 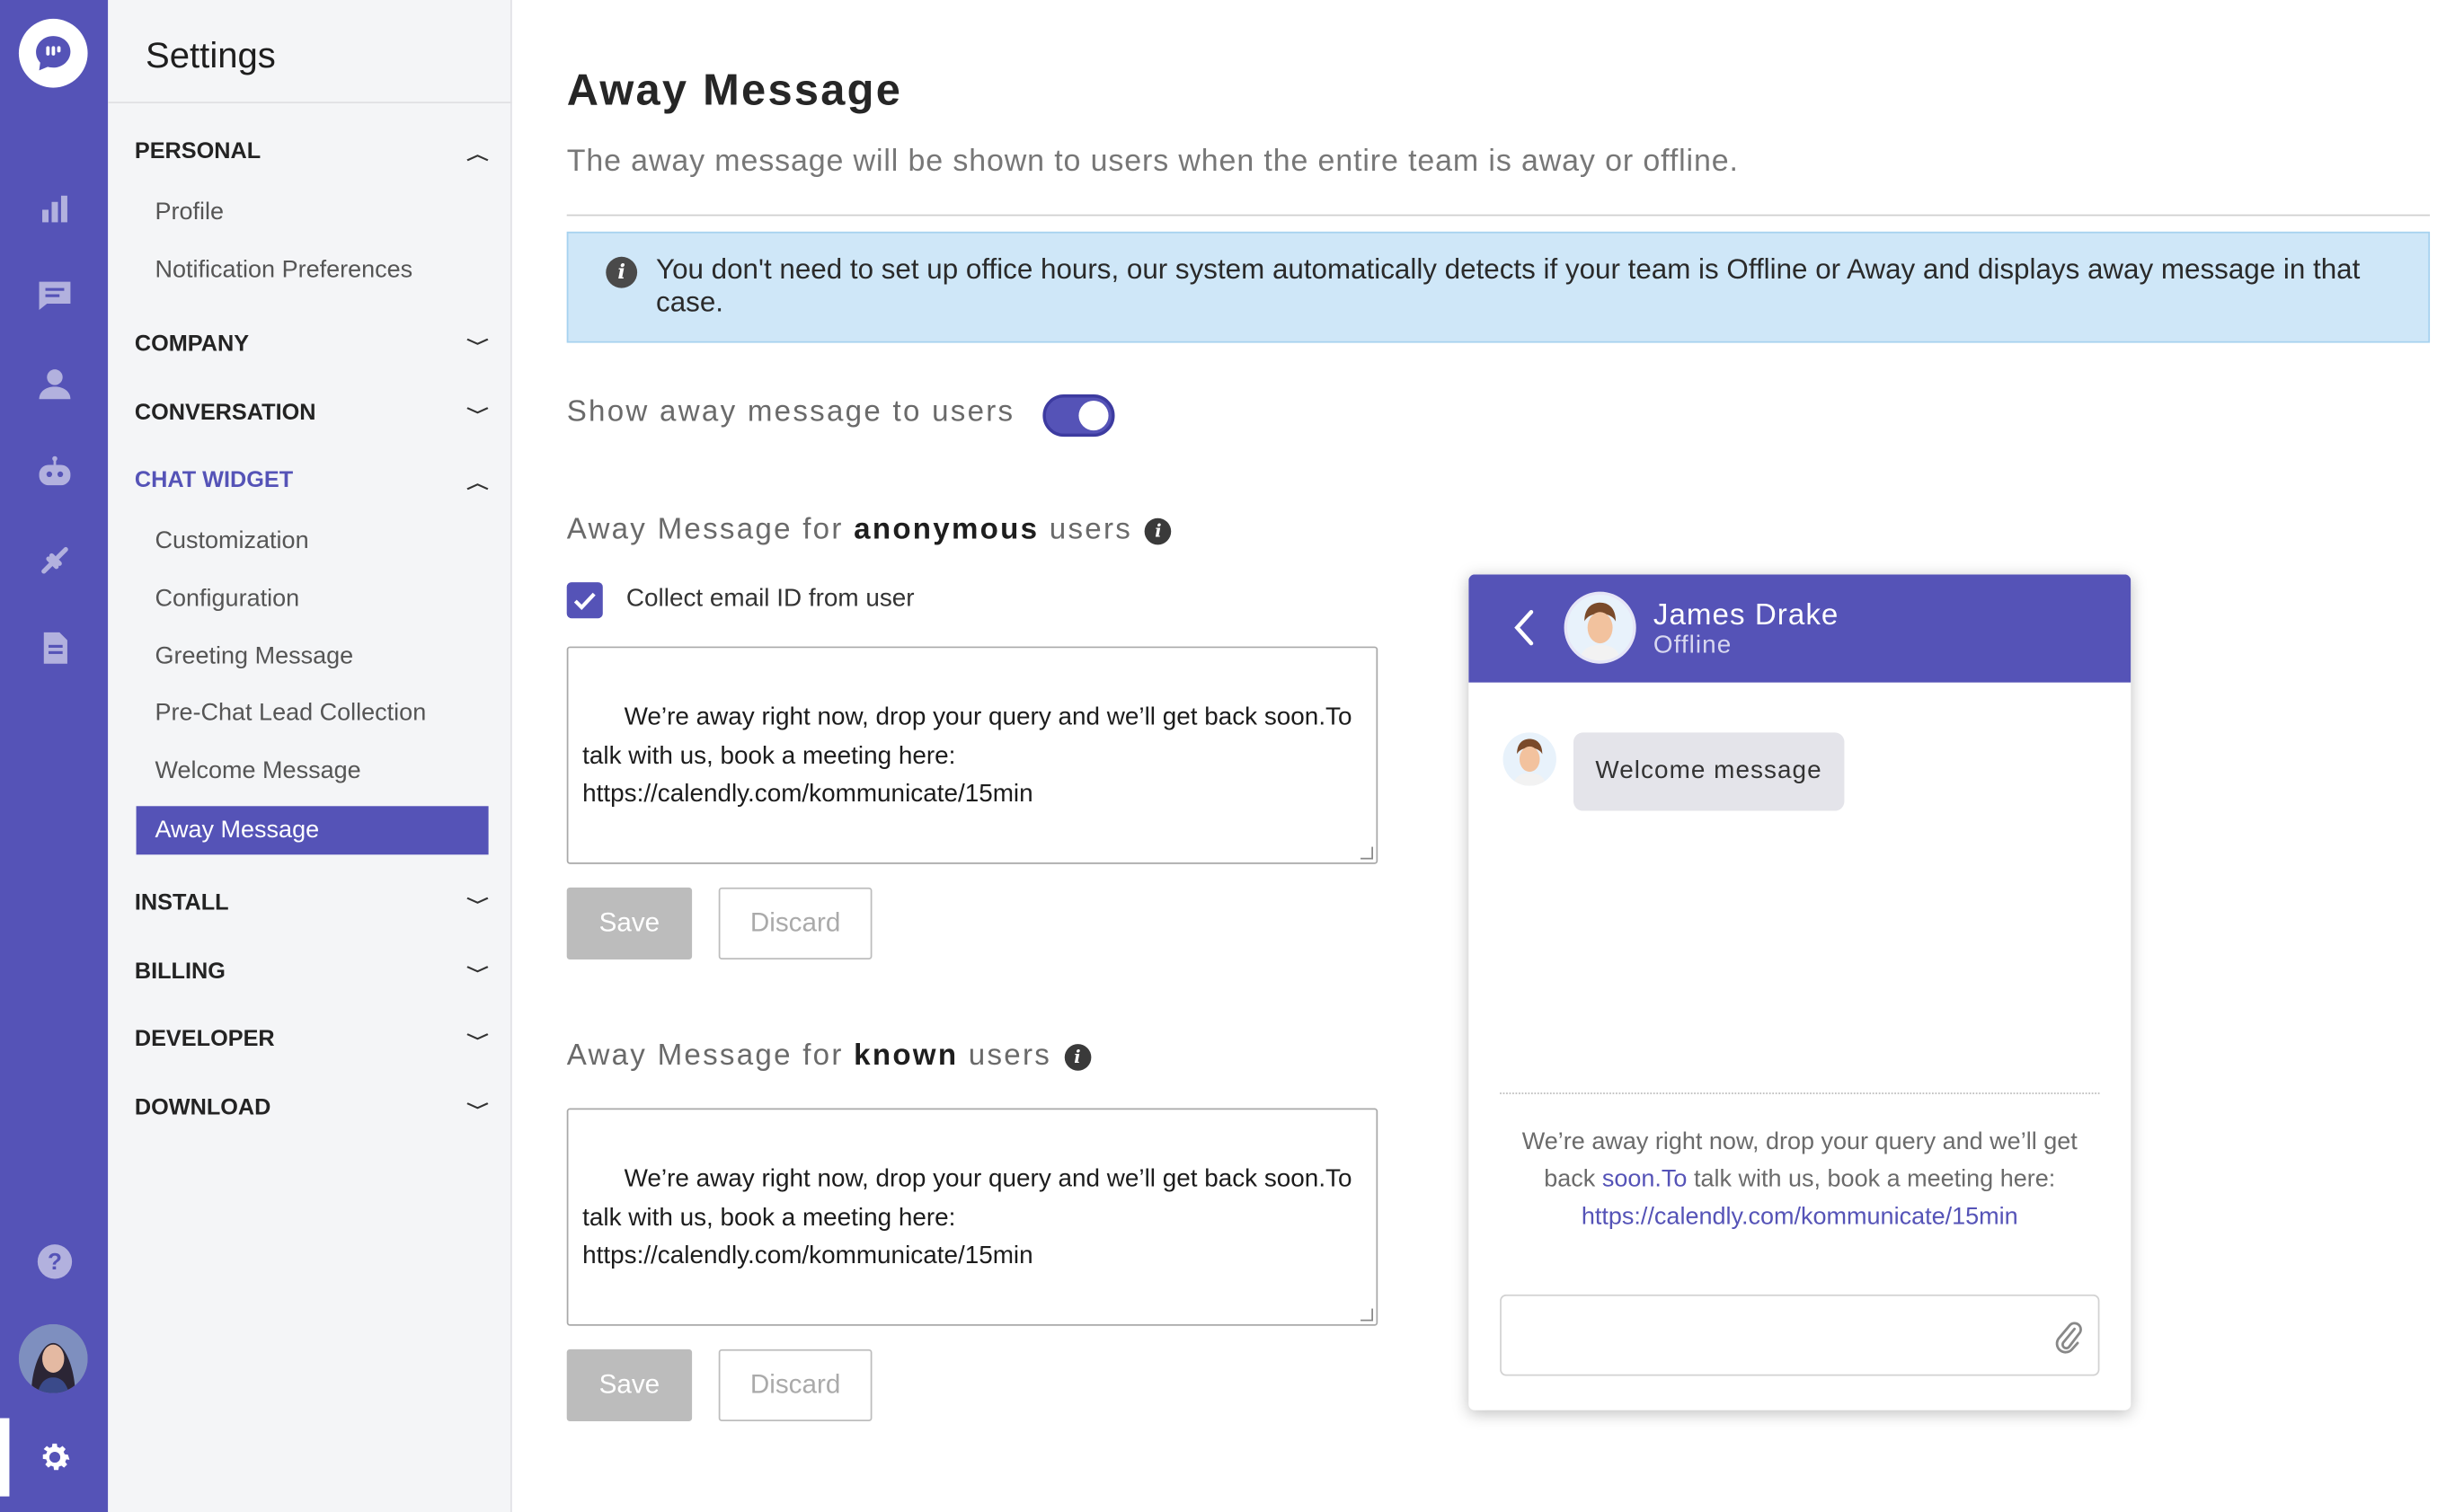 What do you see at coordinates (202, 1108) in the screenshot?
I see `section-label: DOWNLOAD` at bounding box center [202, 1108].